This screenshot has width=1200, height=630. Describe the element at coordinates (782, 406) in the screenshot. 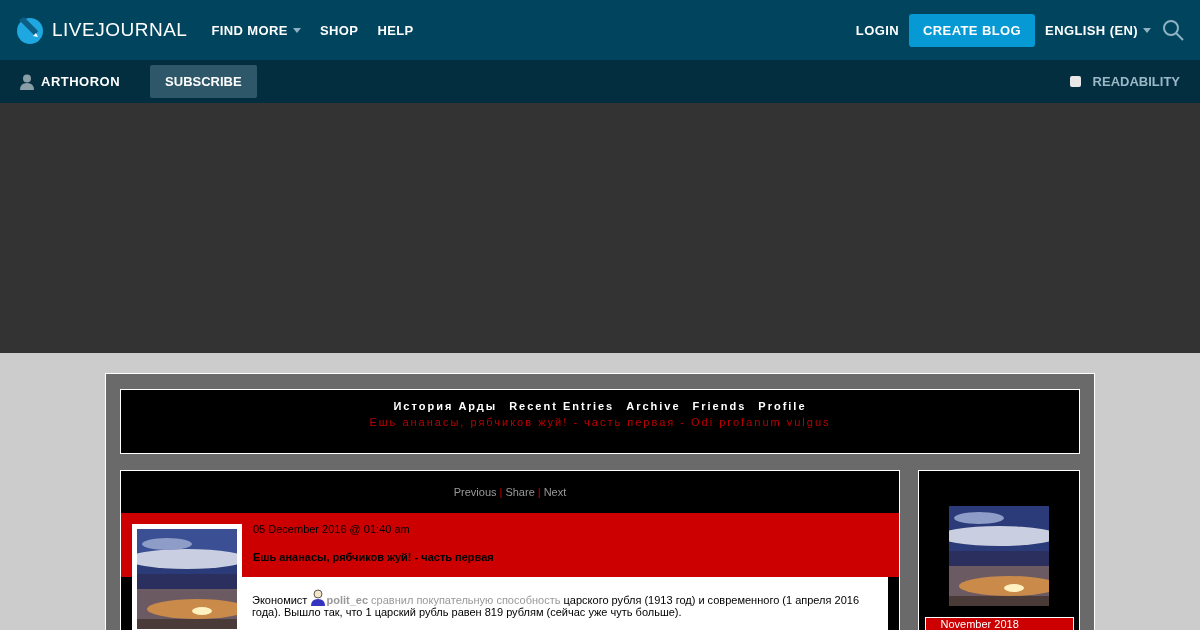

I see `journal-nav-link: Profile` at that location.